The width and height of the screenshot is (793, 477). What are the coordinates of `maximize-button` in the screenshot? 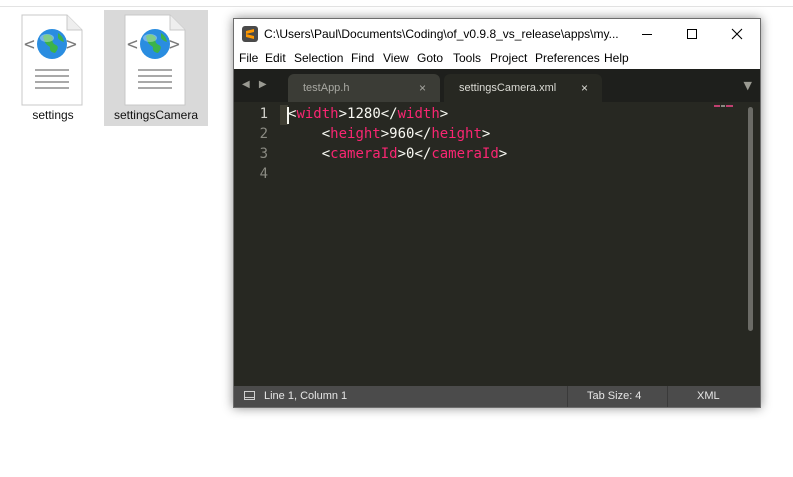 It's located at (692, 34).